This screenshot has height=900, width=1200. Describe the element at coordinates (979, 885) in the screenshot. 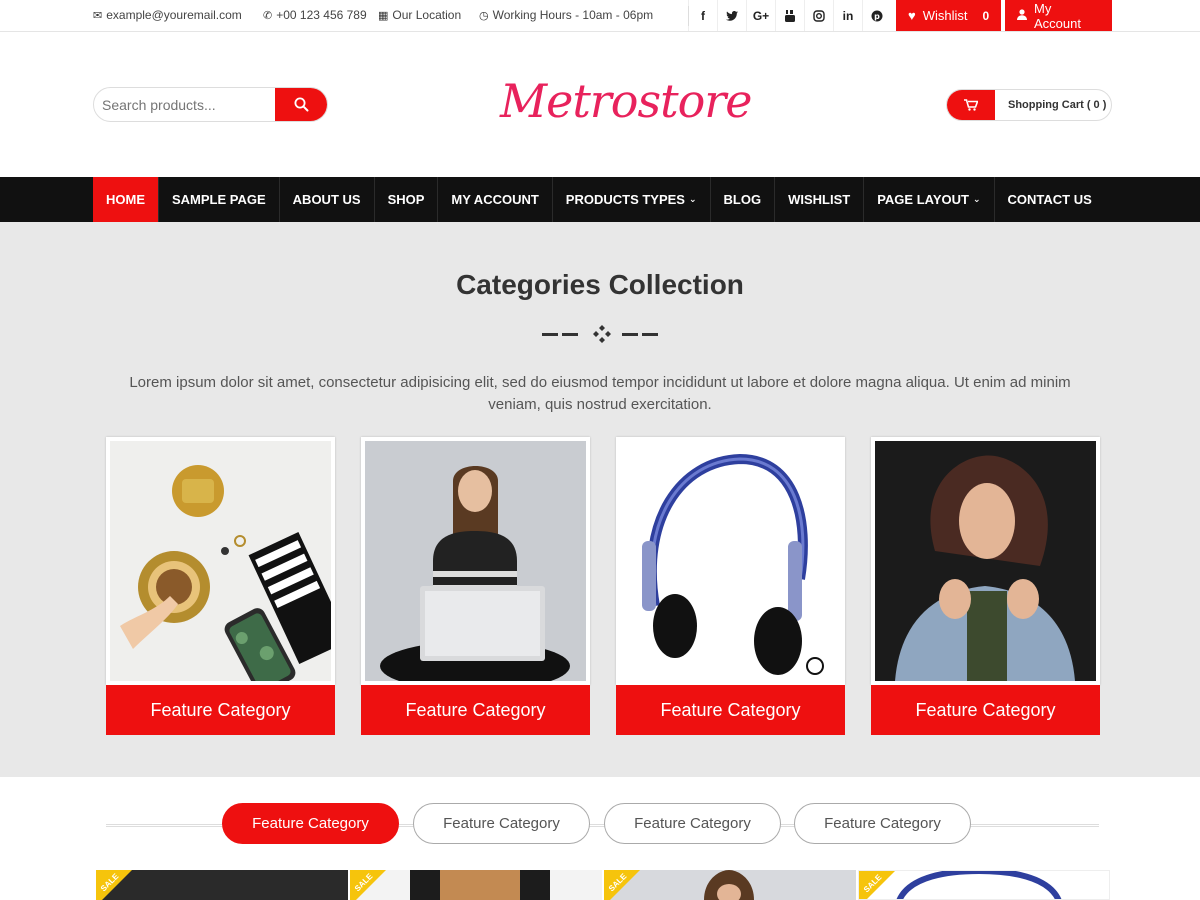

I see `product-image-headphones` at that location.